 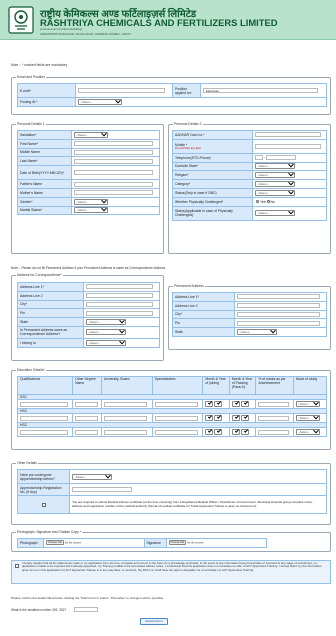 I want to click on domicile-select: --Select--, so click(x=275, y=166).